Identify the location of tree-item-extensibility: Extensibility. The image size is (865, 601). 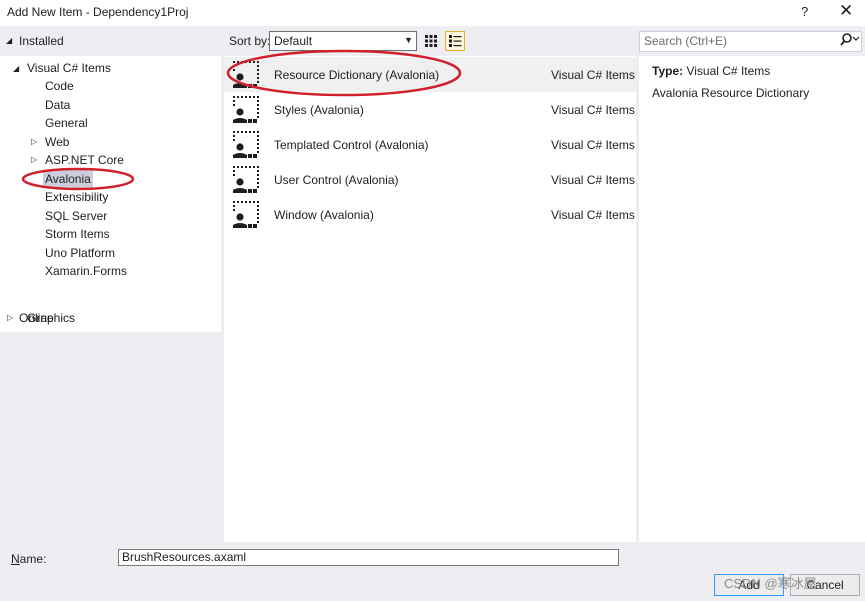
(76, 197).